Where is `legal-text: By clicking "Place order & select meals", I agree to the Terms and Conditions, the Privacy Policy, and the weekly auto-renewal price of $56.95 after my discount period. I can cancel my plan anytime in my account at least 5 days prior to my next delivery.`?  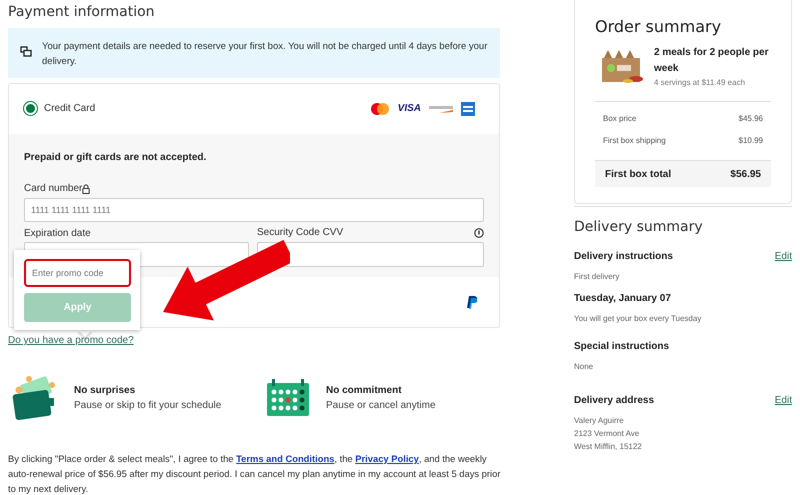
legal-text: By clicking "Place order & select meals", I agree to the Terms and Conditions, the Privacy Policy, and the weekly auto-renewal price of $56.95 after my discount period. I can cancel my plan anytime in my account at least 5 days prior to my next delivery. is located at coordinates (255, 473).